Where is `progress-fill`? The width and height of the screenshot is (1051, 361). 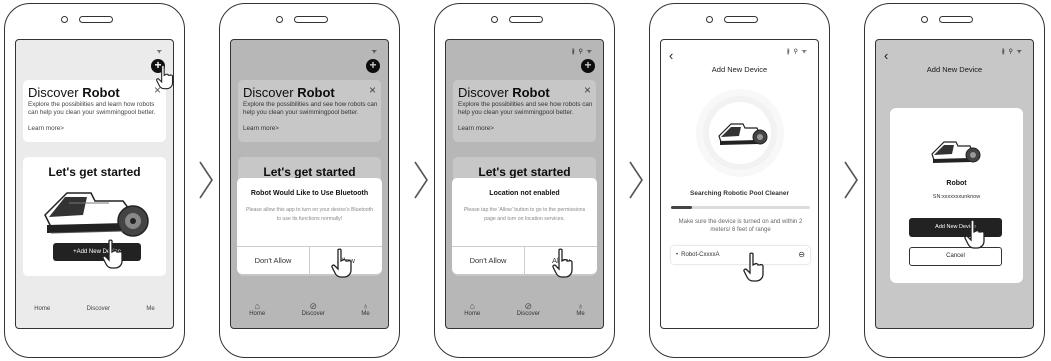 progress-fill is located at coordinates (681, 207).